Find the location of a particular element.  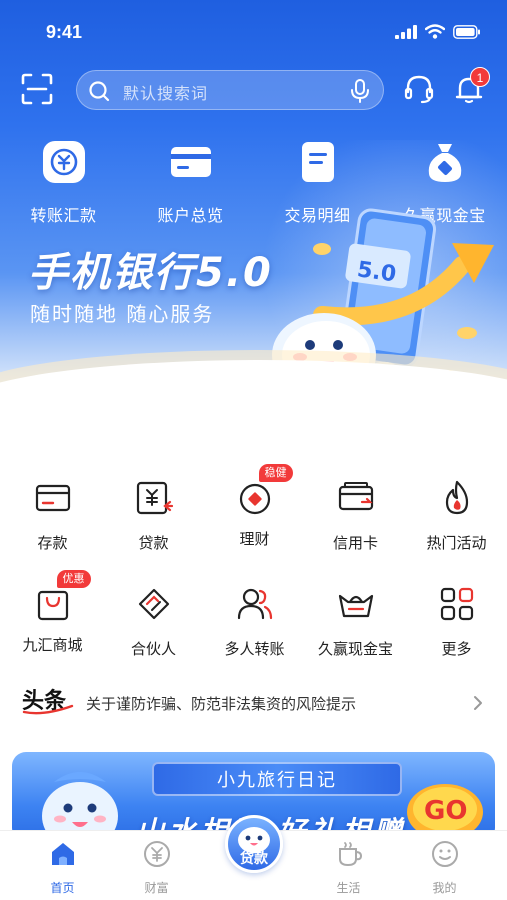

transfer-icon is located at coordinates (63, 162).